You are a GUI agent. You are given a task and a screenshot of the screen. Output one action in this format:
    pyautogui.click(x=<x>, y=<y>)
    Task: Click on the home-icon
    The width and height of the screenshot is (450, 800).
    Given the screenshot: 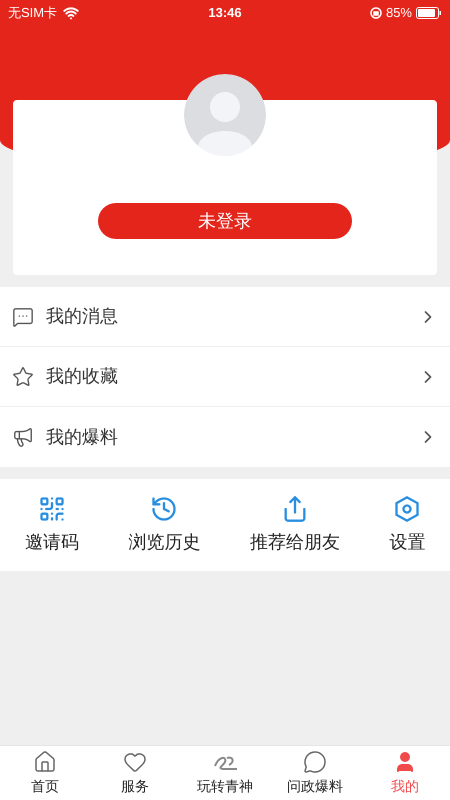 What is the action you would take?
    pyautogui.click(x=45, y=762)
    